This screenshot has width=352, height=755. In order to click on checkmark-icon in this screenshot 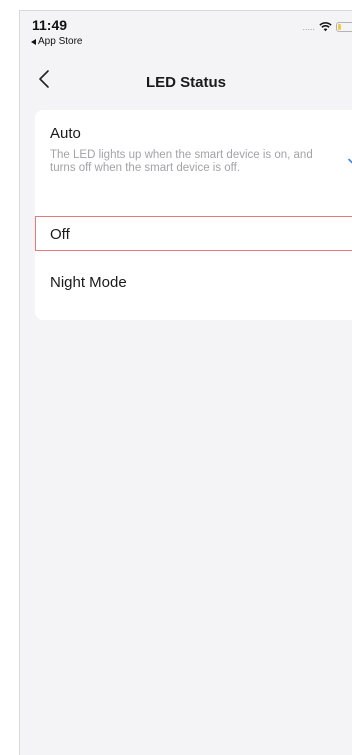, I will do `click(350, 161)`.